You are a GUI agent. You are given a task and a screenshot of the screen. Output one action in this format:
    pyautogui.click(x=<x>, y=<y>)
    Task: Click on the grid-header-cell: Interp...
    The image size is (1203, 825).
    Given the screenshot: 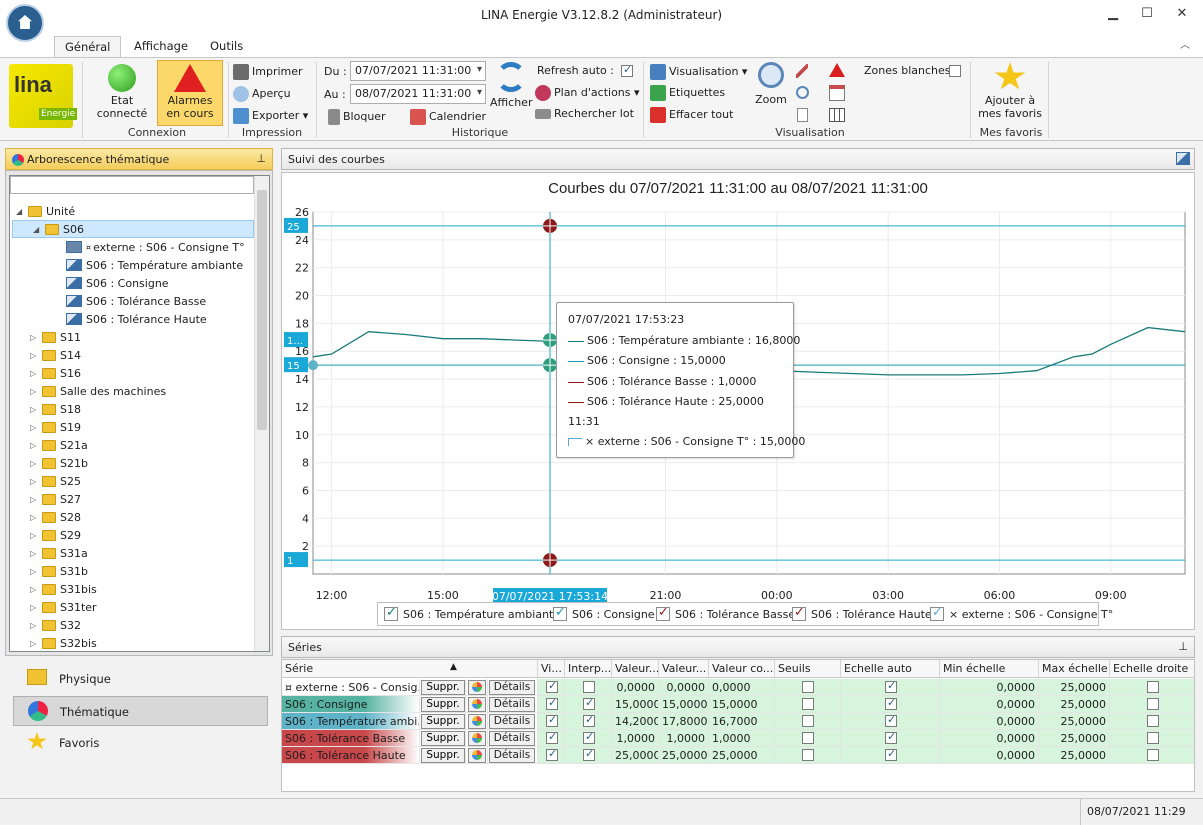 What is the action you would take?
    pyautogui.click(x=588, y=669)
    